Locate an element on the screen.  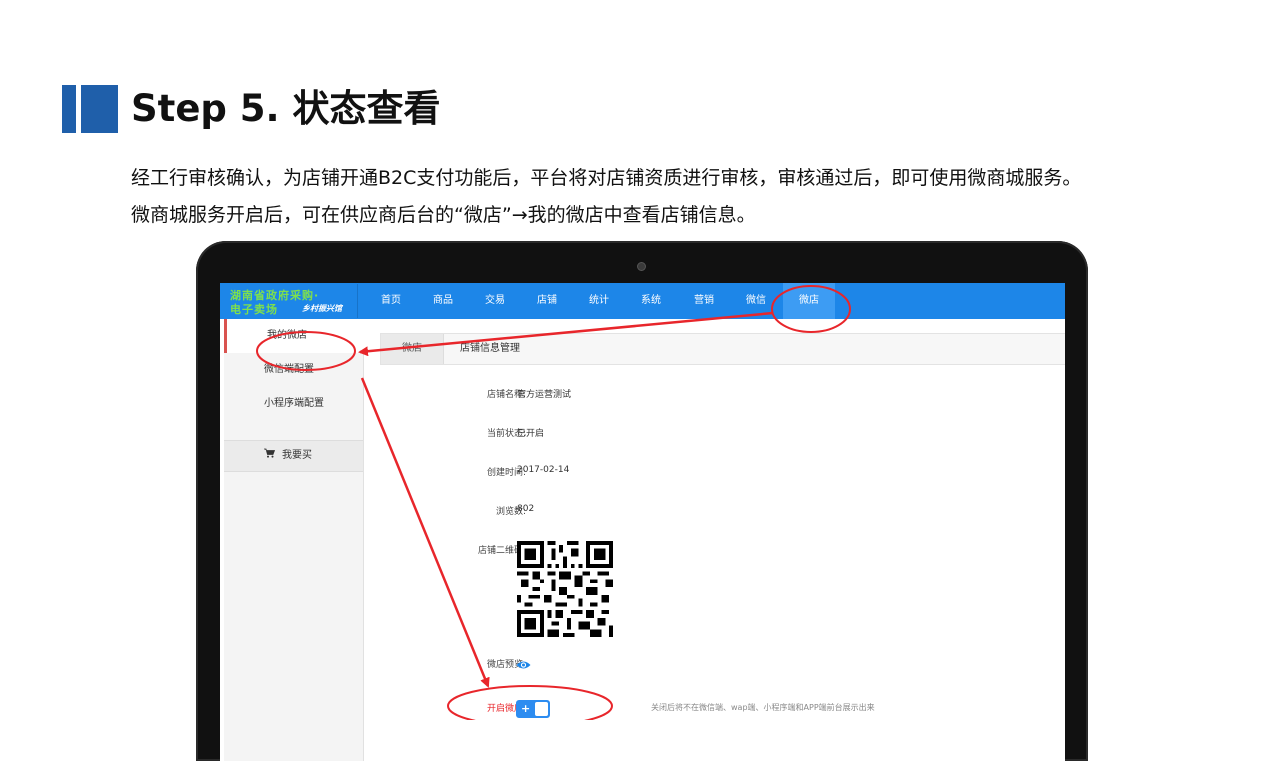
row-qr: 店铺二维码: is located at coordinates (740, 553).